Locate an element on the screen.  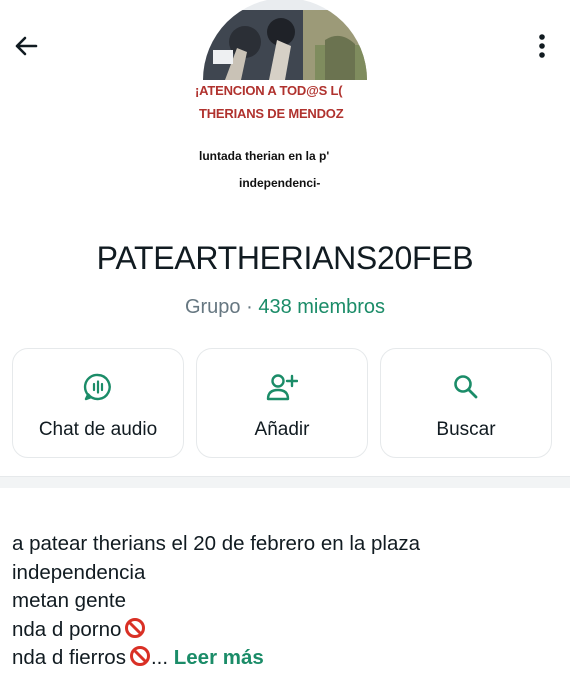
description-line: metan gente is located at coordinates (69, 600).